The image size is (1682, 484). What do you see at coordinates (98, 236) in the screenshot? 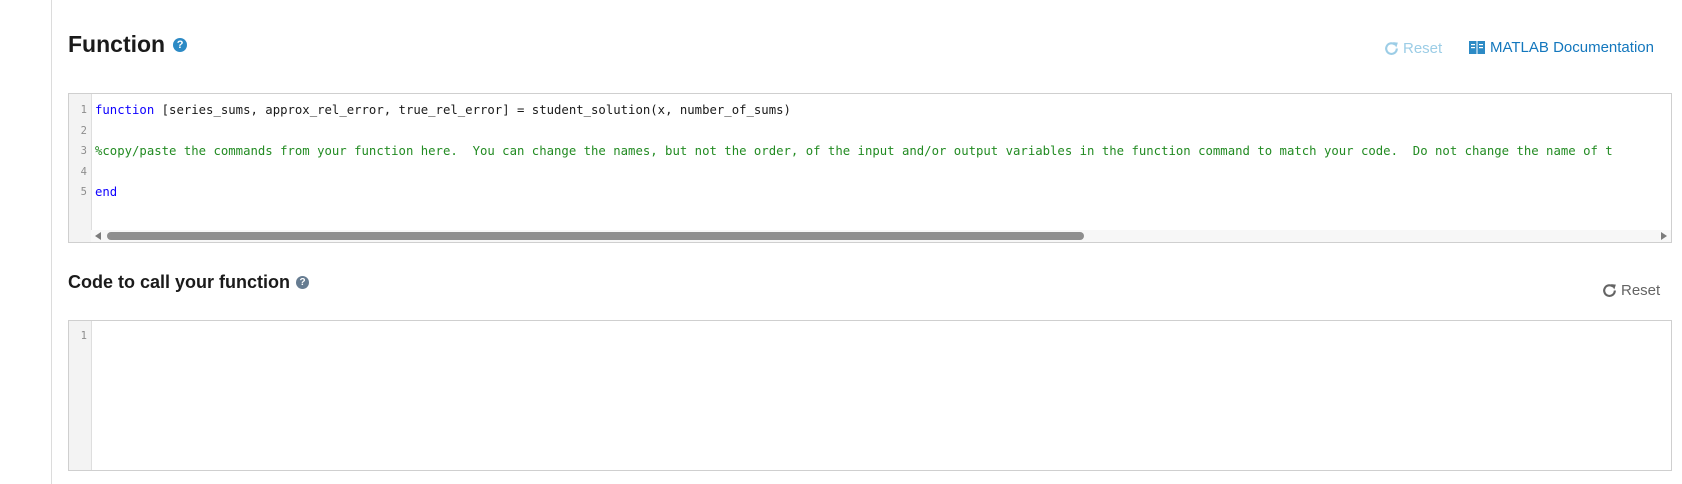
I see `scroll-left-arrow-icon` at bounding box center [98, 236].